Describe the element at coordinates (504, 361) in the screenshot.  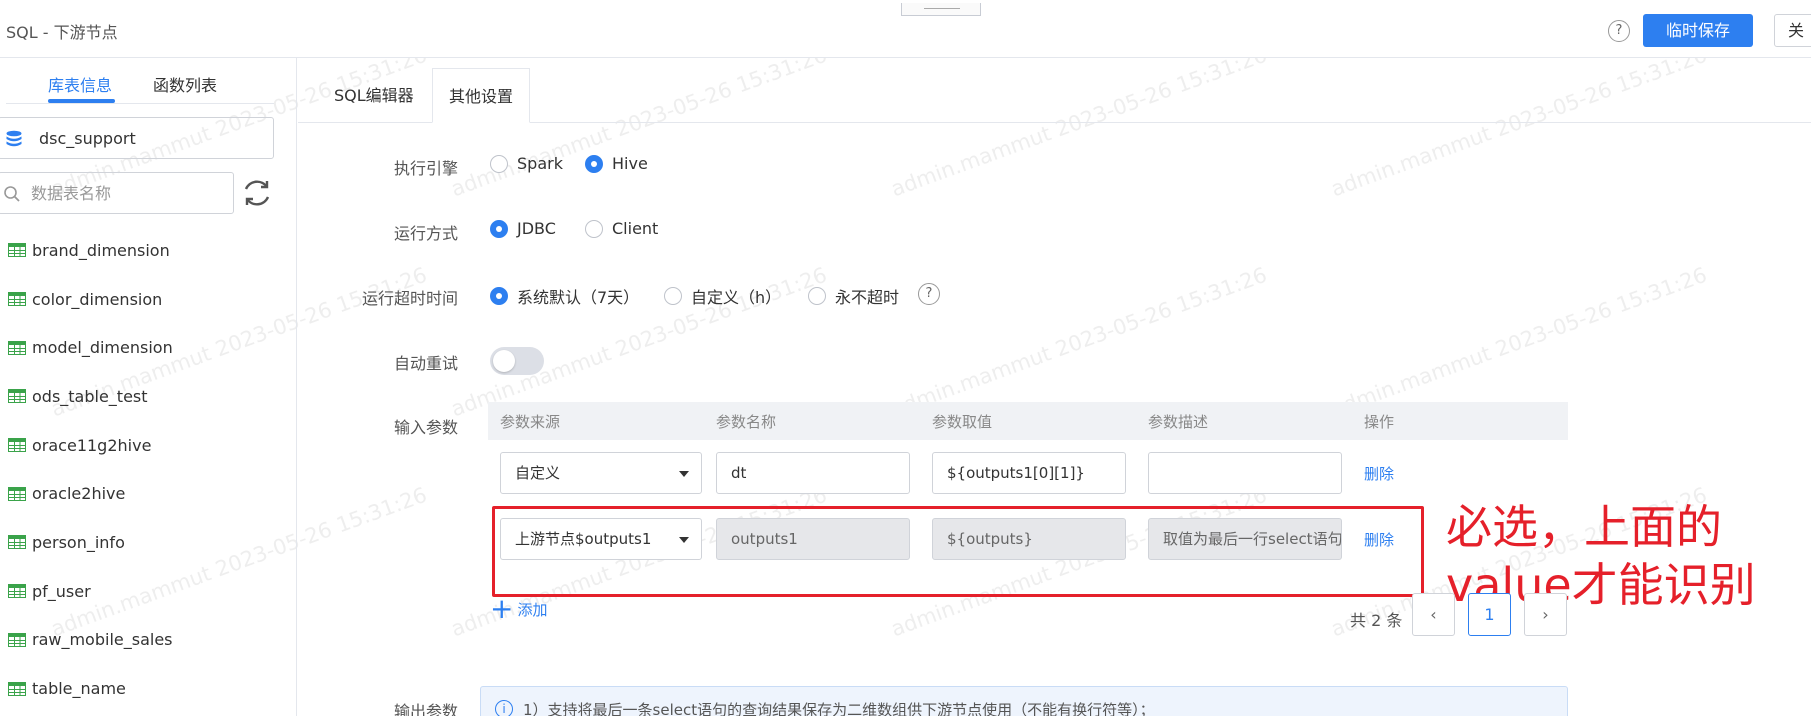
I see `toggle-knob` at that location.